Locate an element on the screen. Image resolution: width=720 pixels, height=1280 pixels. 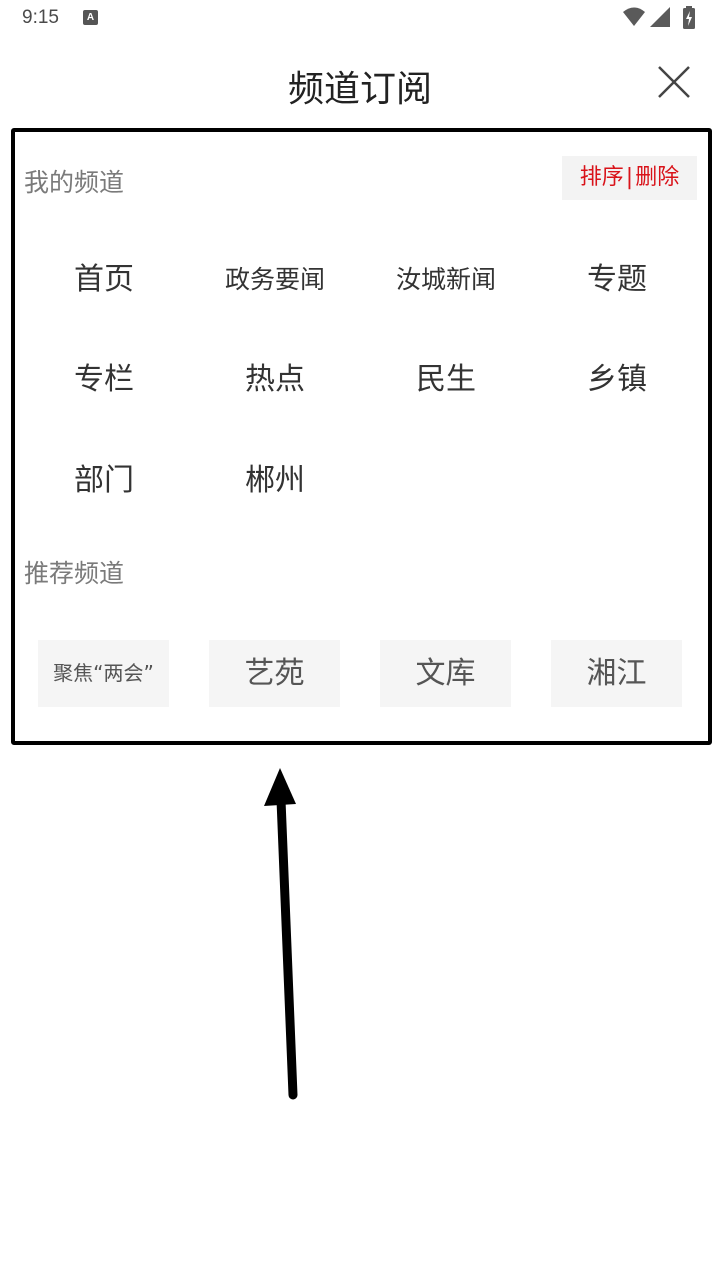
recommended-item-art: 艺苑 is located at coordinates (274, 673).